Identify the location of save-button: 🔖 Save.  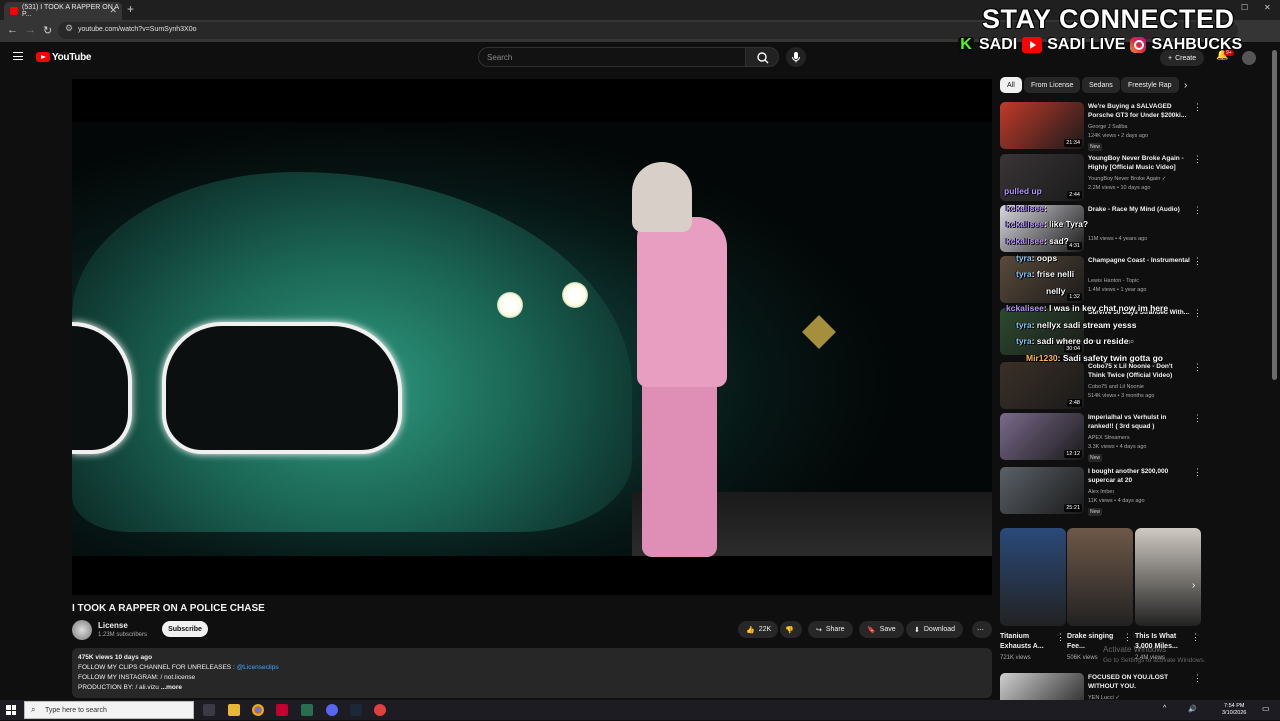
(881, 629).